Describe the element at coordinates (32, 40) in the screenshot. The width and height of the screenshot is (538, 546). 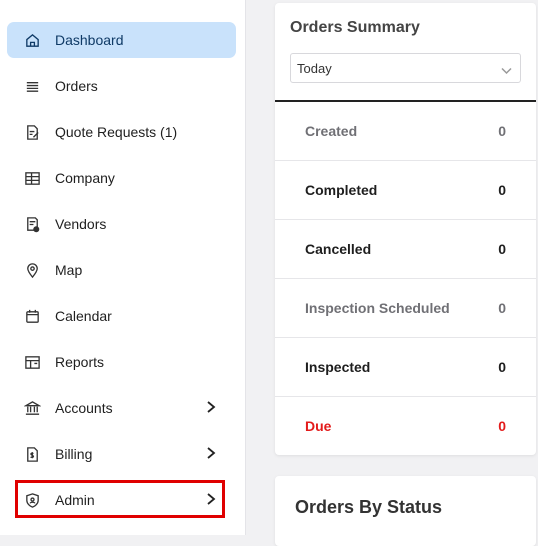
I see `home-icon` at that location.